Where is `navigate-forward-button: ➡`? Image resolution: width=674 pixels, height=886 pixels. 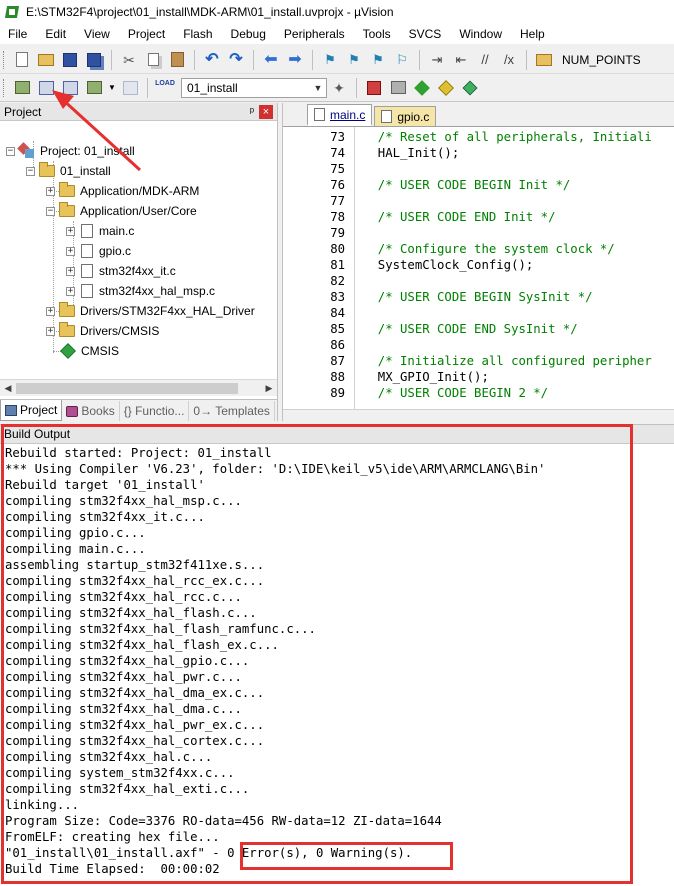
navigate-forward-button: ➡ is located at coordinates (295, 60).